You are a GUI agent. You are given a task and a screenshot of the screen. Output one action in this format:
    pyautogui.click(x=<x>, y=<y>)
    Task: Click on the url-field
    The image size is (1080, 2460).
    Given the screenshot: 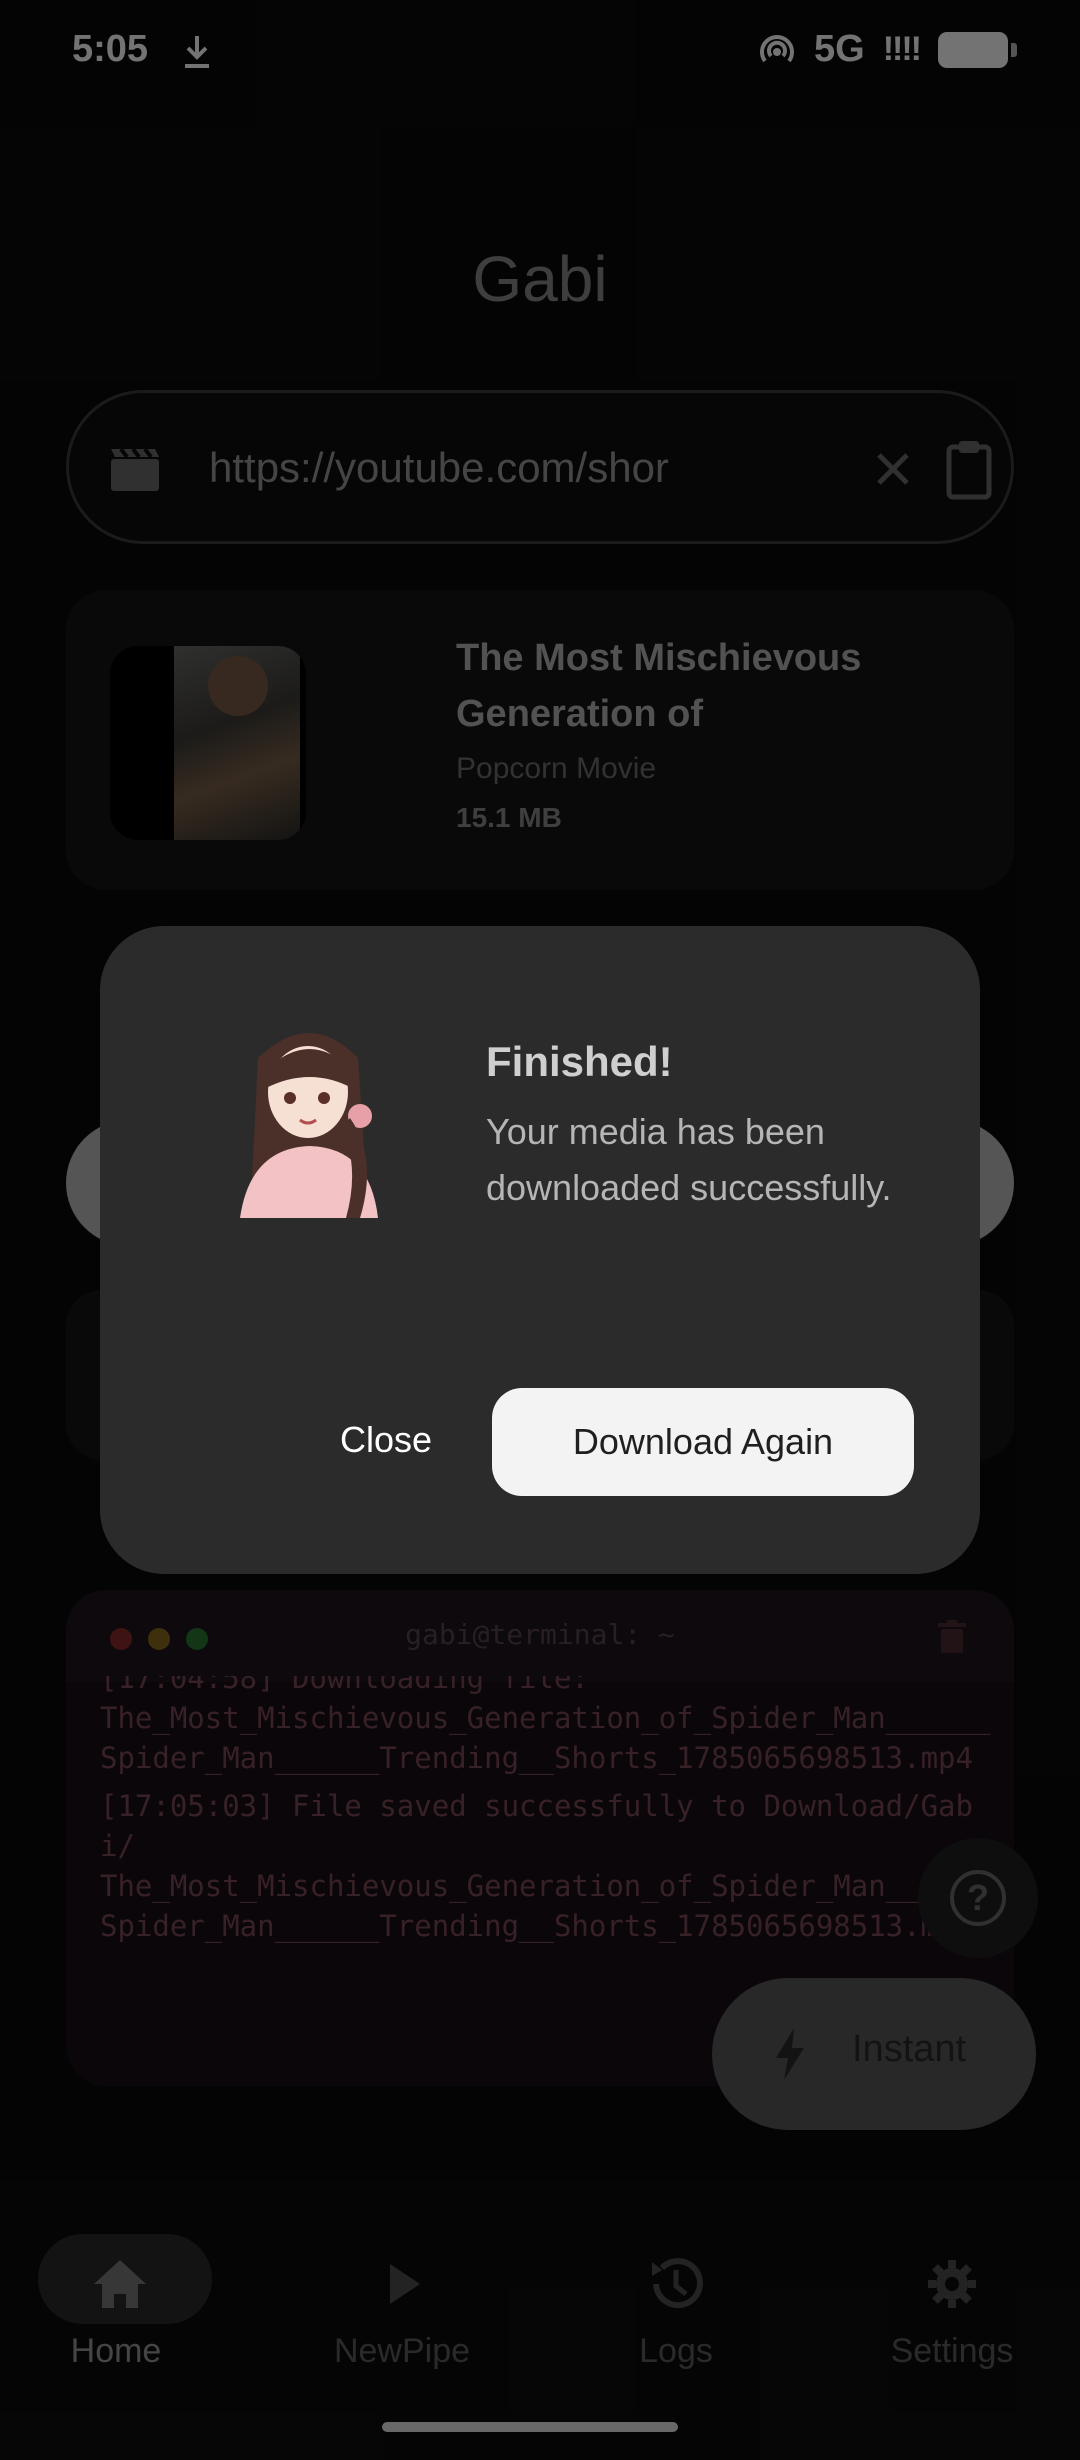 What is the action you would take?
    pyautogui.click(x=540, y=467)
    